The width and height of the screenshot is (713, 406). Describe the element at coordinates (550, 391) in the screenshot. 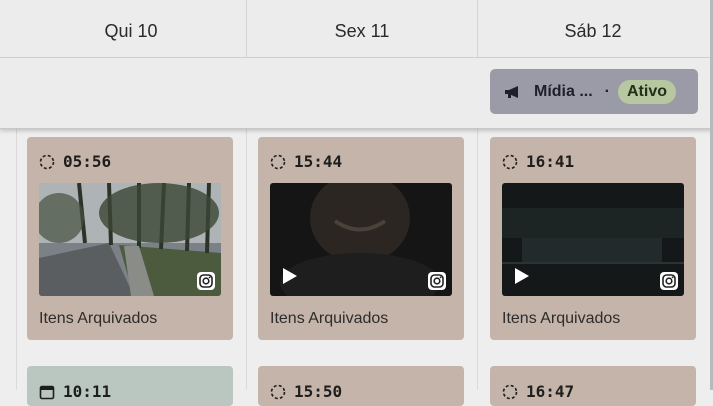

I see `post-time-text: 16:47` at that location.